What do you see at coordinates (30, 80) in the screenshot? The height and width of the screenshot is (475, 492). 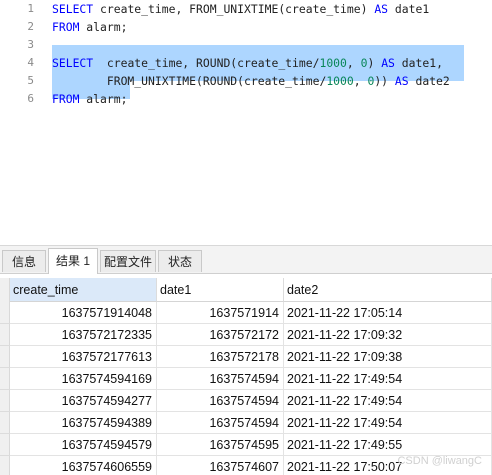 I see `line-number: 5` at bounding box center [30, 80].